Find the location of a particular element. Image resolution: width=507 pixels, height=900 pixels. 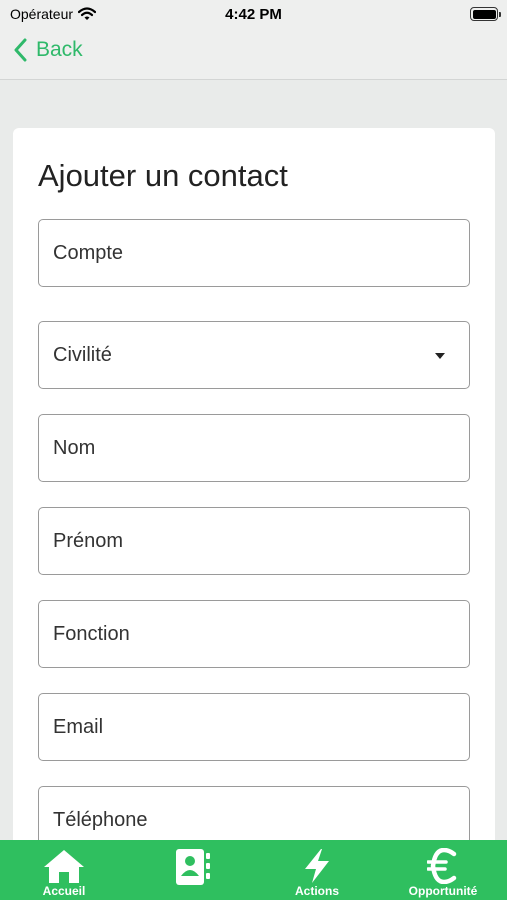

email-placeholder: Email is located at coordinates (78, 727).